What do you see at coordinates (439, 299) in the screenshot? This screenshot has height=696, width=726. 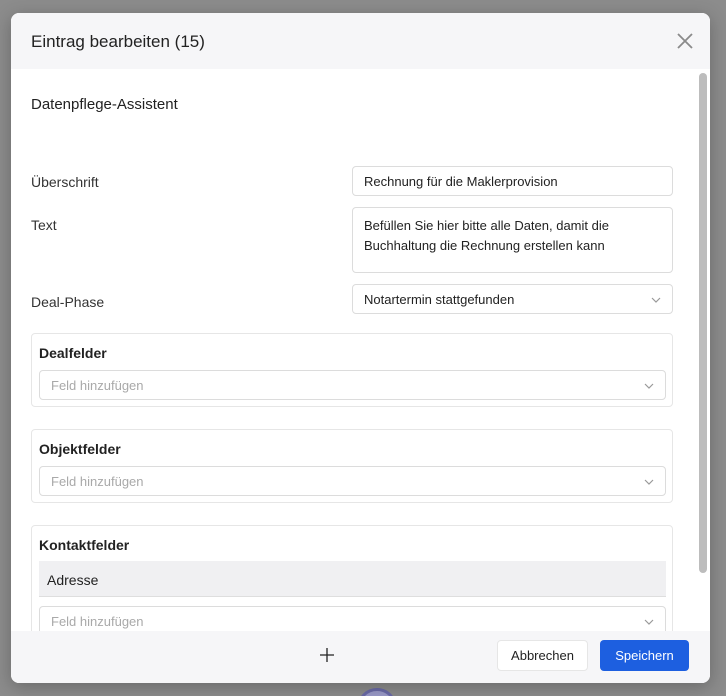 I see `deal-phase-value: Notartermin stattgefunden` at bounding box center [439, 299].